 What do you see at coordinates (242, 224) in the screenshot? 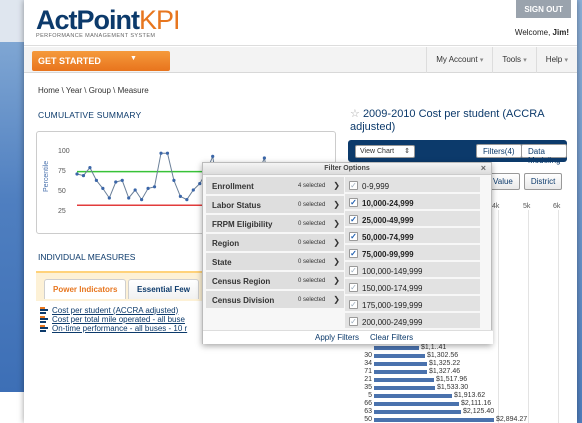
I see `filter-category-name: FRPM Eligibility` at bounding box center [242, 224].